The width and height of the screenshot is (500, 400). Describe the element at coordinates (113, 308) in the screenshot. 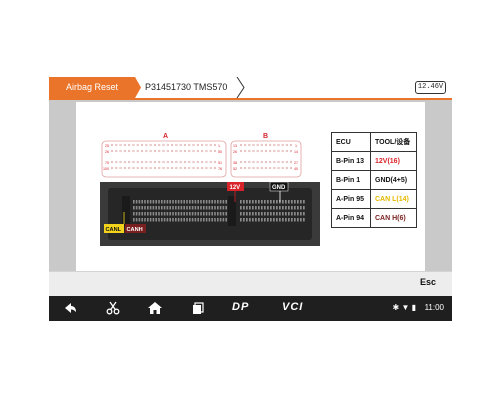

I see `scissors-icon` at that location.